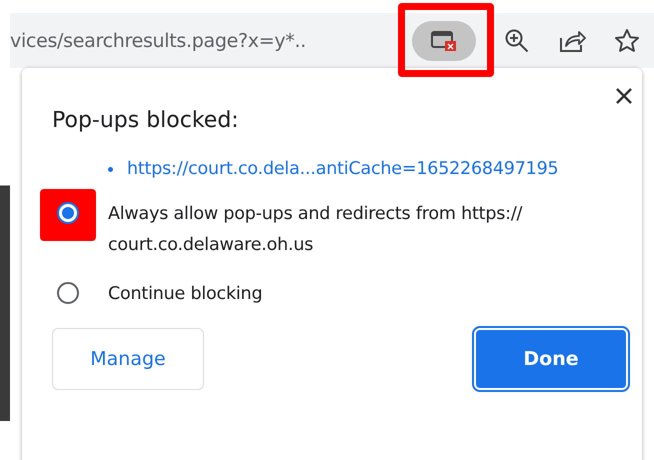  I want to click on dialog-title: Pop-ups blocked:, so click(146, 120).